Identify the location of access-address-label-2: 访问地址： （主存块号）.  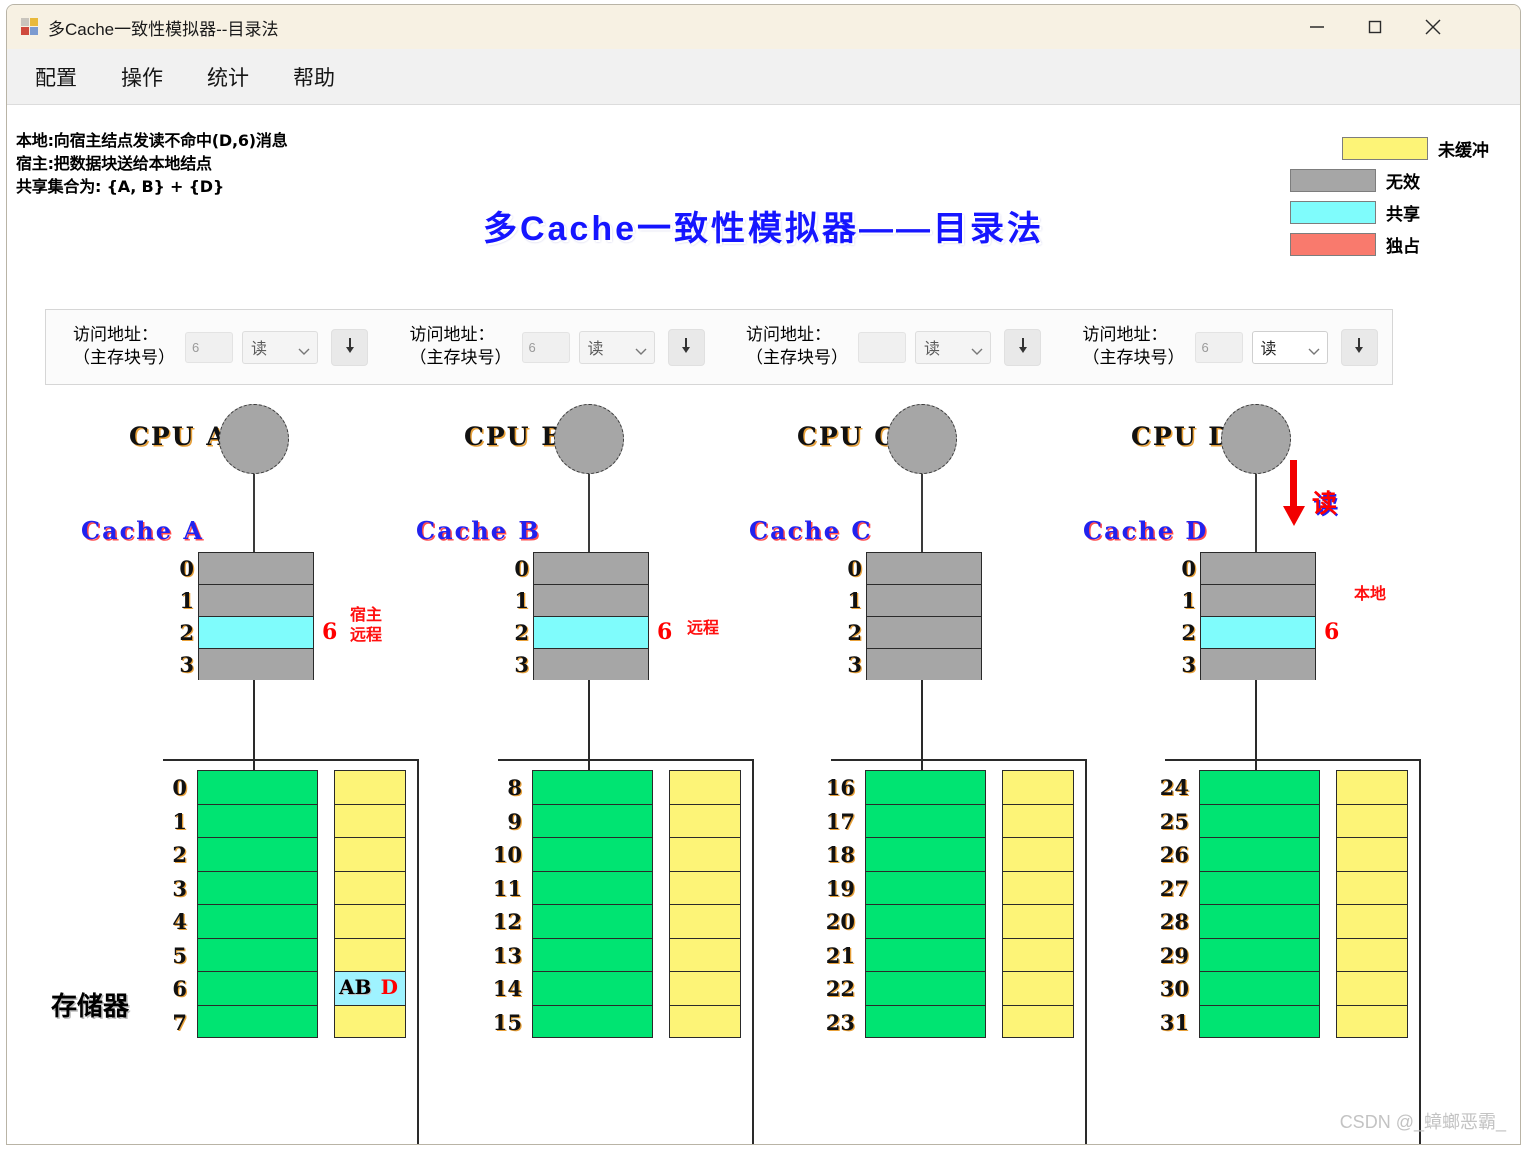
(797, 346).